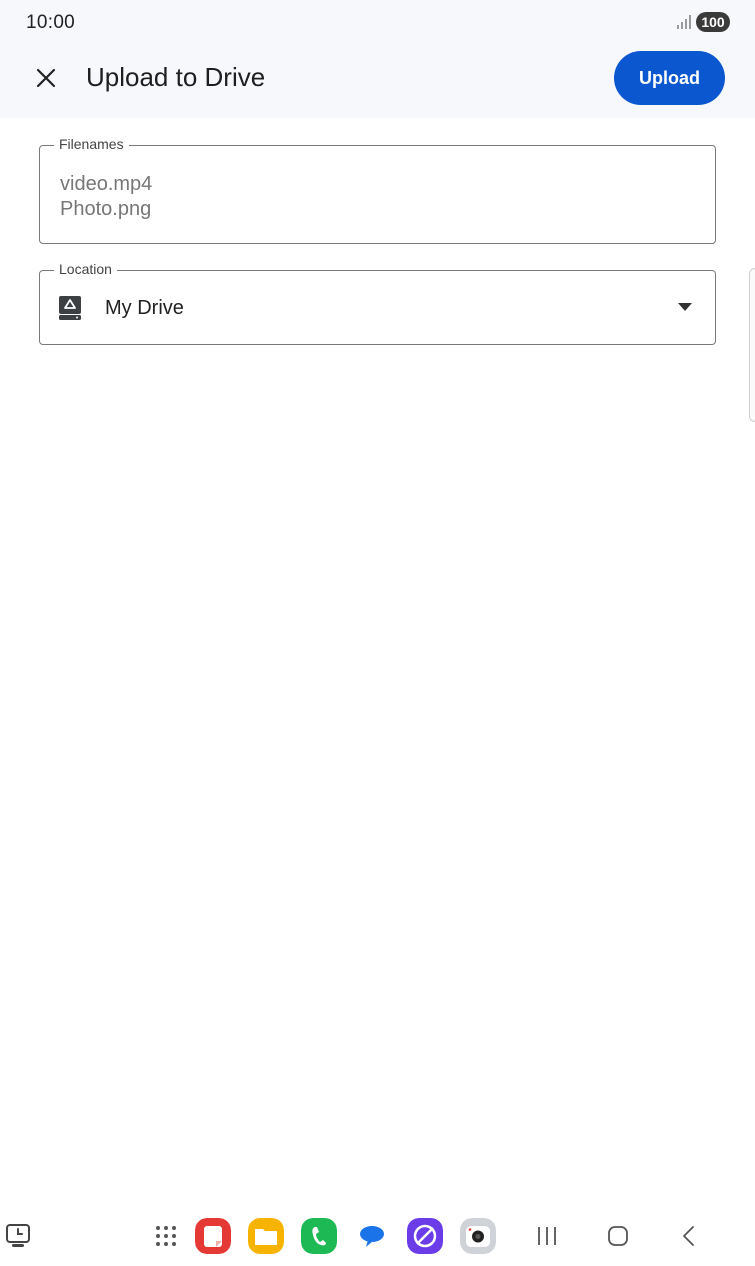 Image resolution: width=755 pixels, height=1266 pixels. Describe the element at coordinates (372, 1236) in the screenshot. I see `messages-app-icon` at that location.